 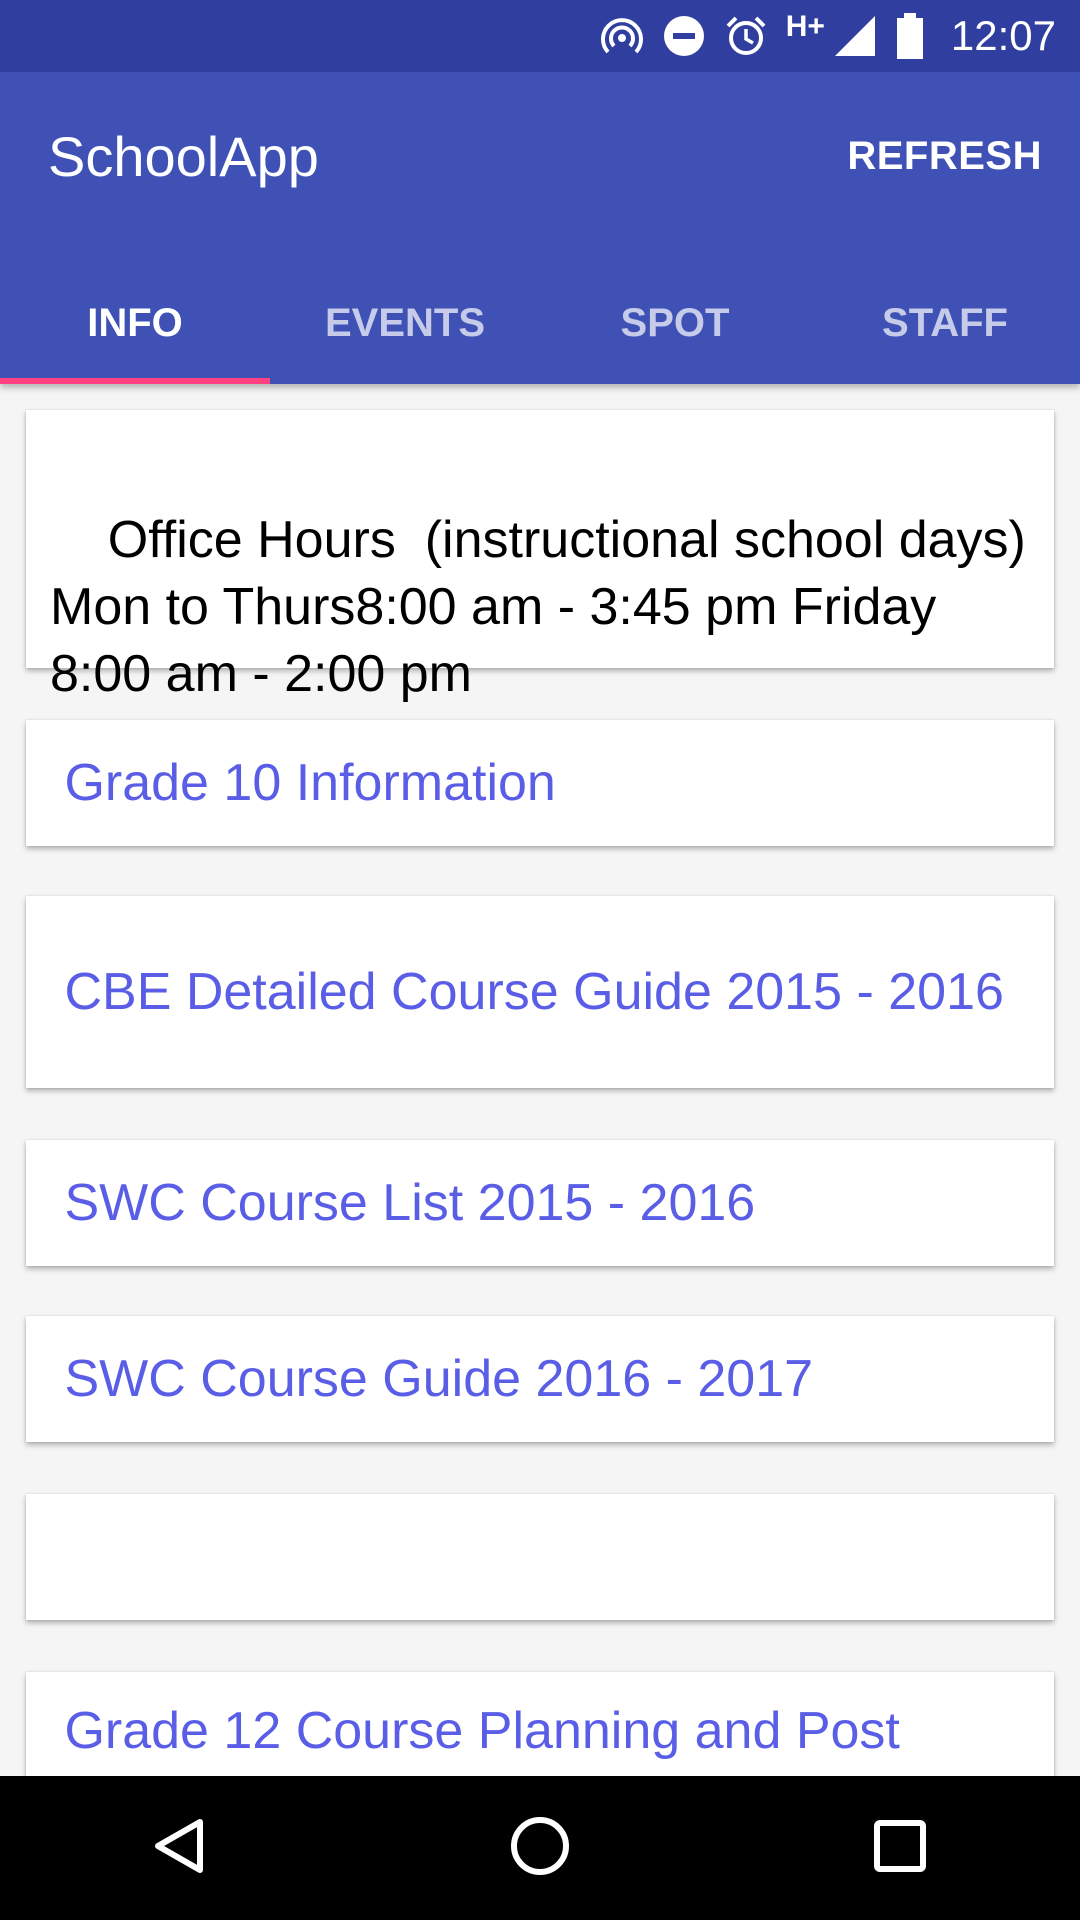 I want to click on grade-10-info-link: Grade 10 Information, so click(x=302, y=783).